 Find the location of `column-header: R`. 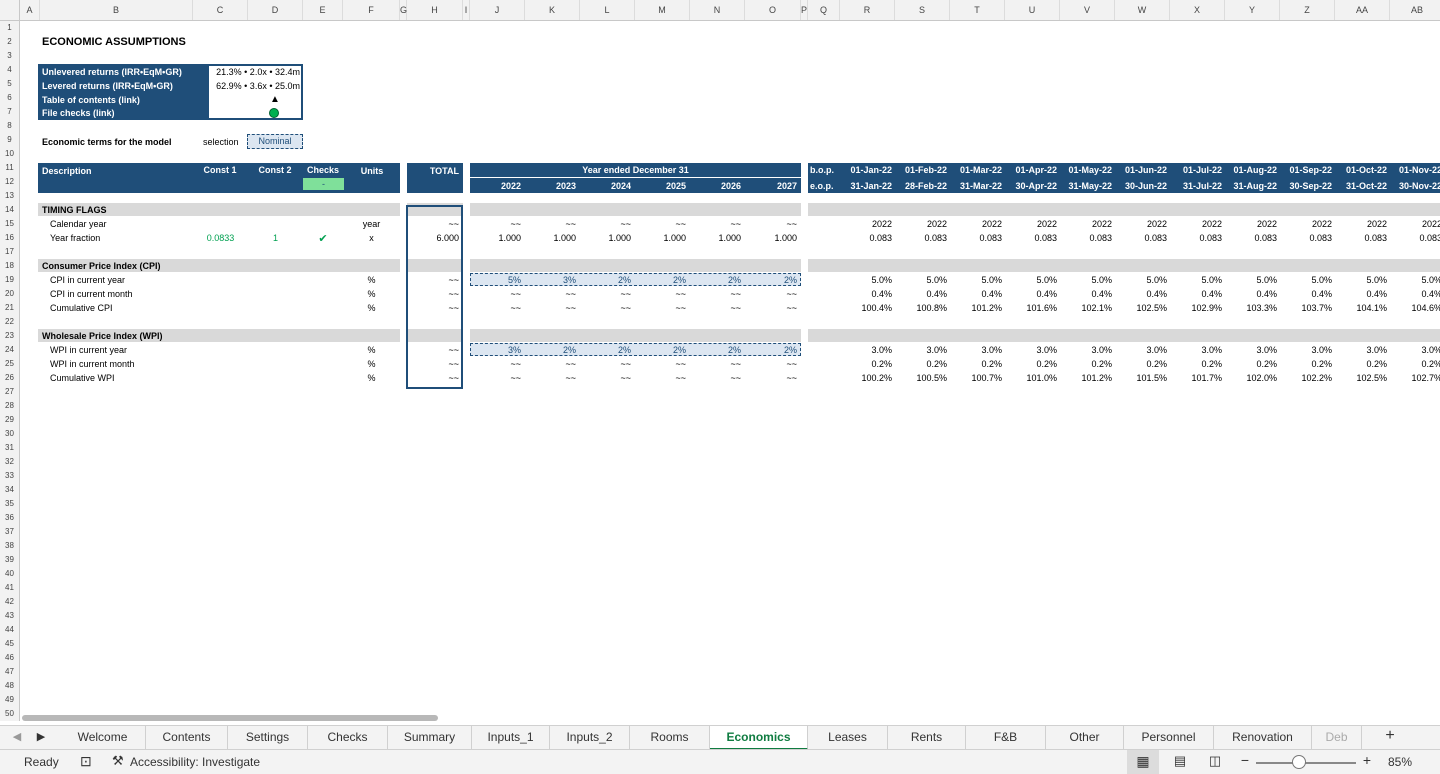

column-header: R is located at coordinates (867, 10).